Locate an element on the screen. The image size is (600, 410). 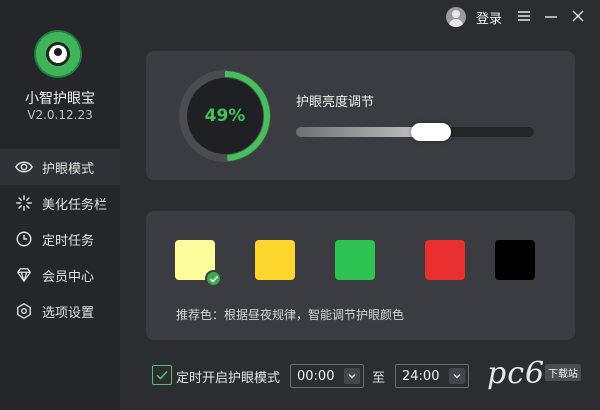
sidebar-item-label: 选项设置 is located at coordinates (68, 313).